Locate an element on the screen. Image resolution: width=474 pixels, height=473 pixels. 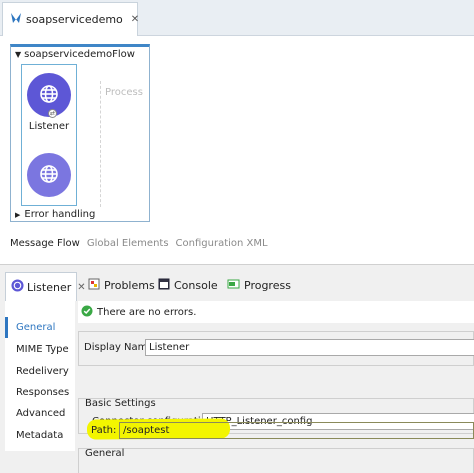
editor-tab: soapservicedemo ✕ is located at coordinates (70, 19).